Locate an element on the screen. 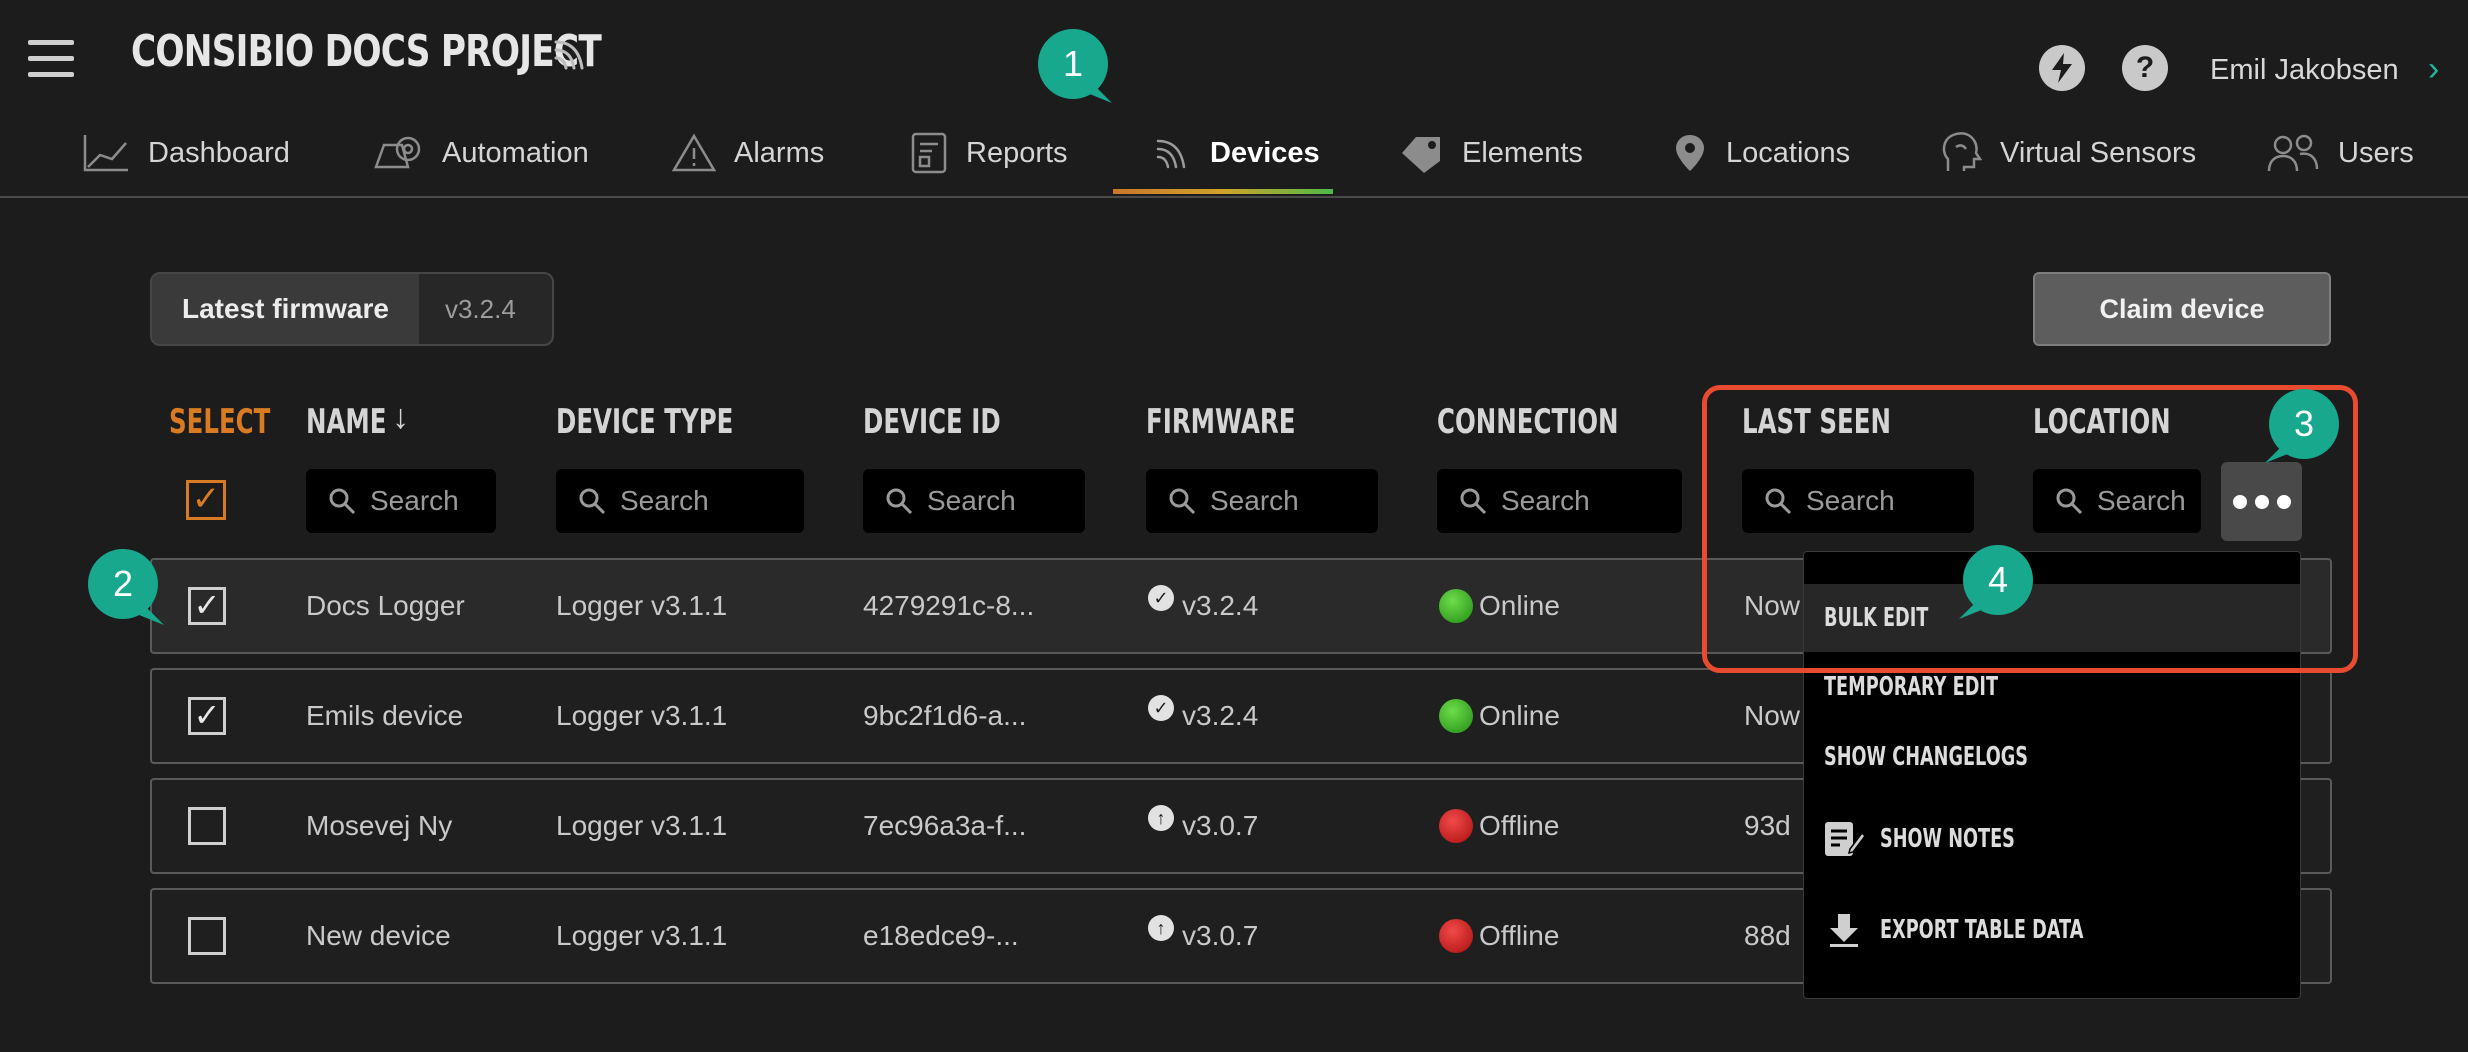 Image resolution: width=2468 pixels, height=1052 pixels. firmware-search-input: Search is located at coordinates (1262, 501).